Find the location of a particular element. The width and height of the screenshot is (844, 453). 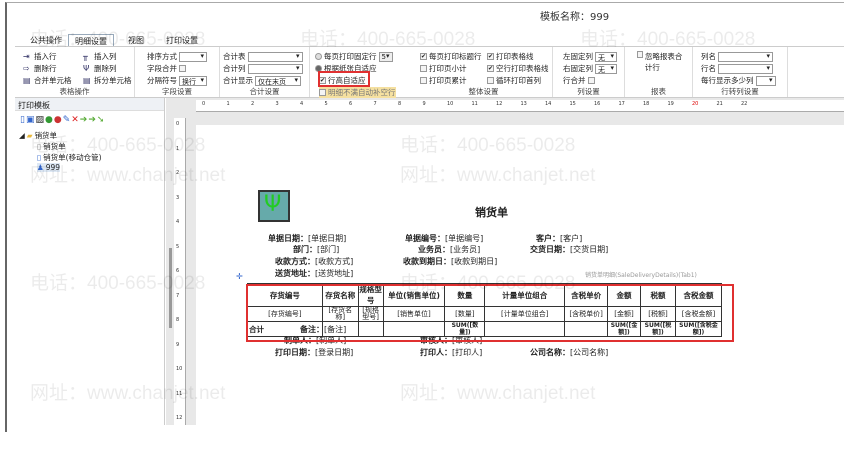

tree-root: ◢ ▰ 销货单 is located at coordinates (38, 135).